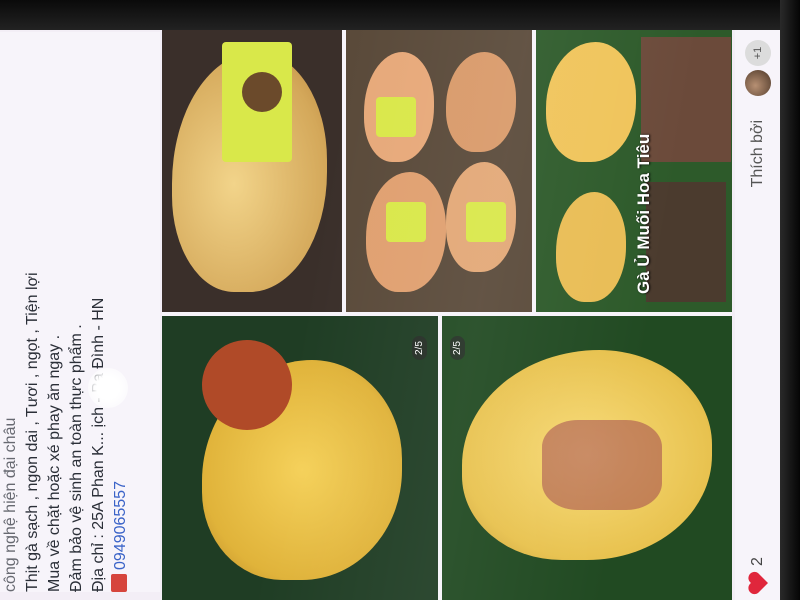 Image resolution: width=800 pixels, height=600 pixels. What do you see at coordinates (643, 213) in the screenshot?
I see `photo-overlay-title: Gà Ủ Muối Hoa Tiêu` at bounding box center [643, 213].